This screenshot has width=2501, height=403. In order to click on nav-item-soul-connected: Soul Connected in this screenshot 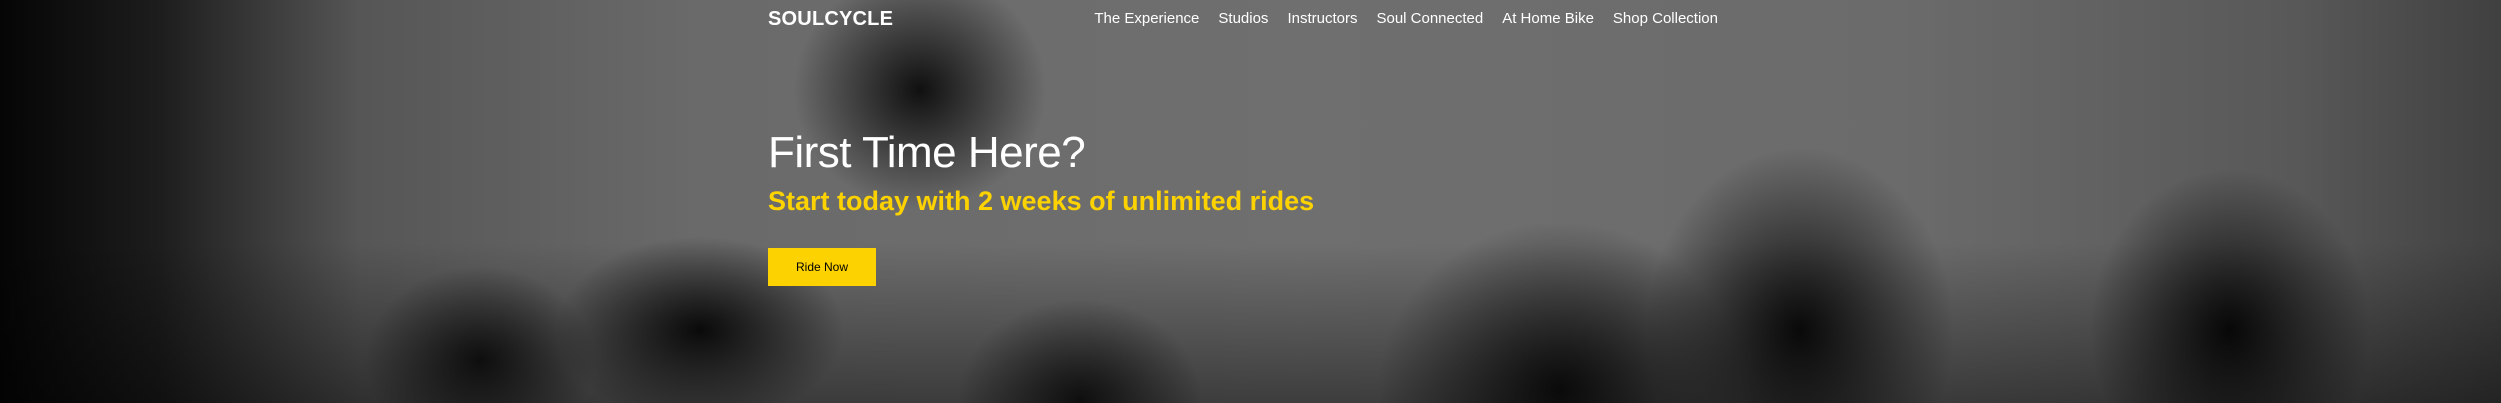, I will do `click(1429, 18)`.